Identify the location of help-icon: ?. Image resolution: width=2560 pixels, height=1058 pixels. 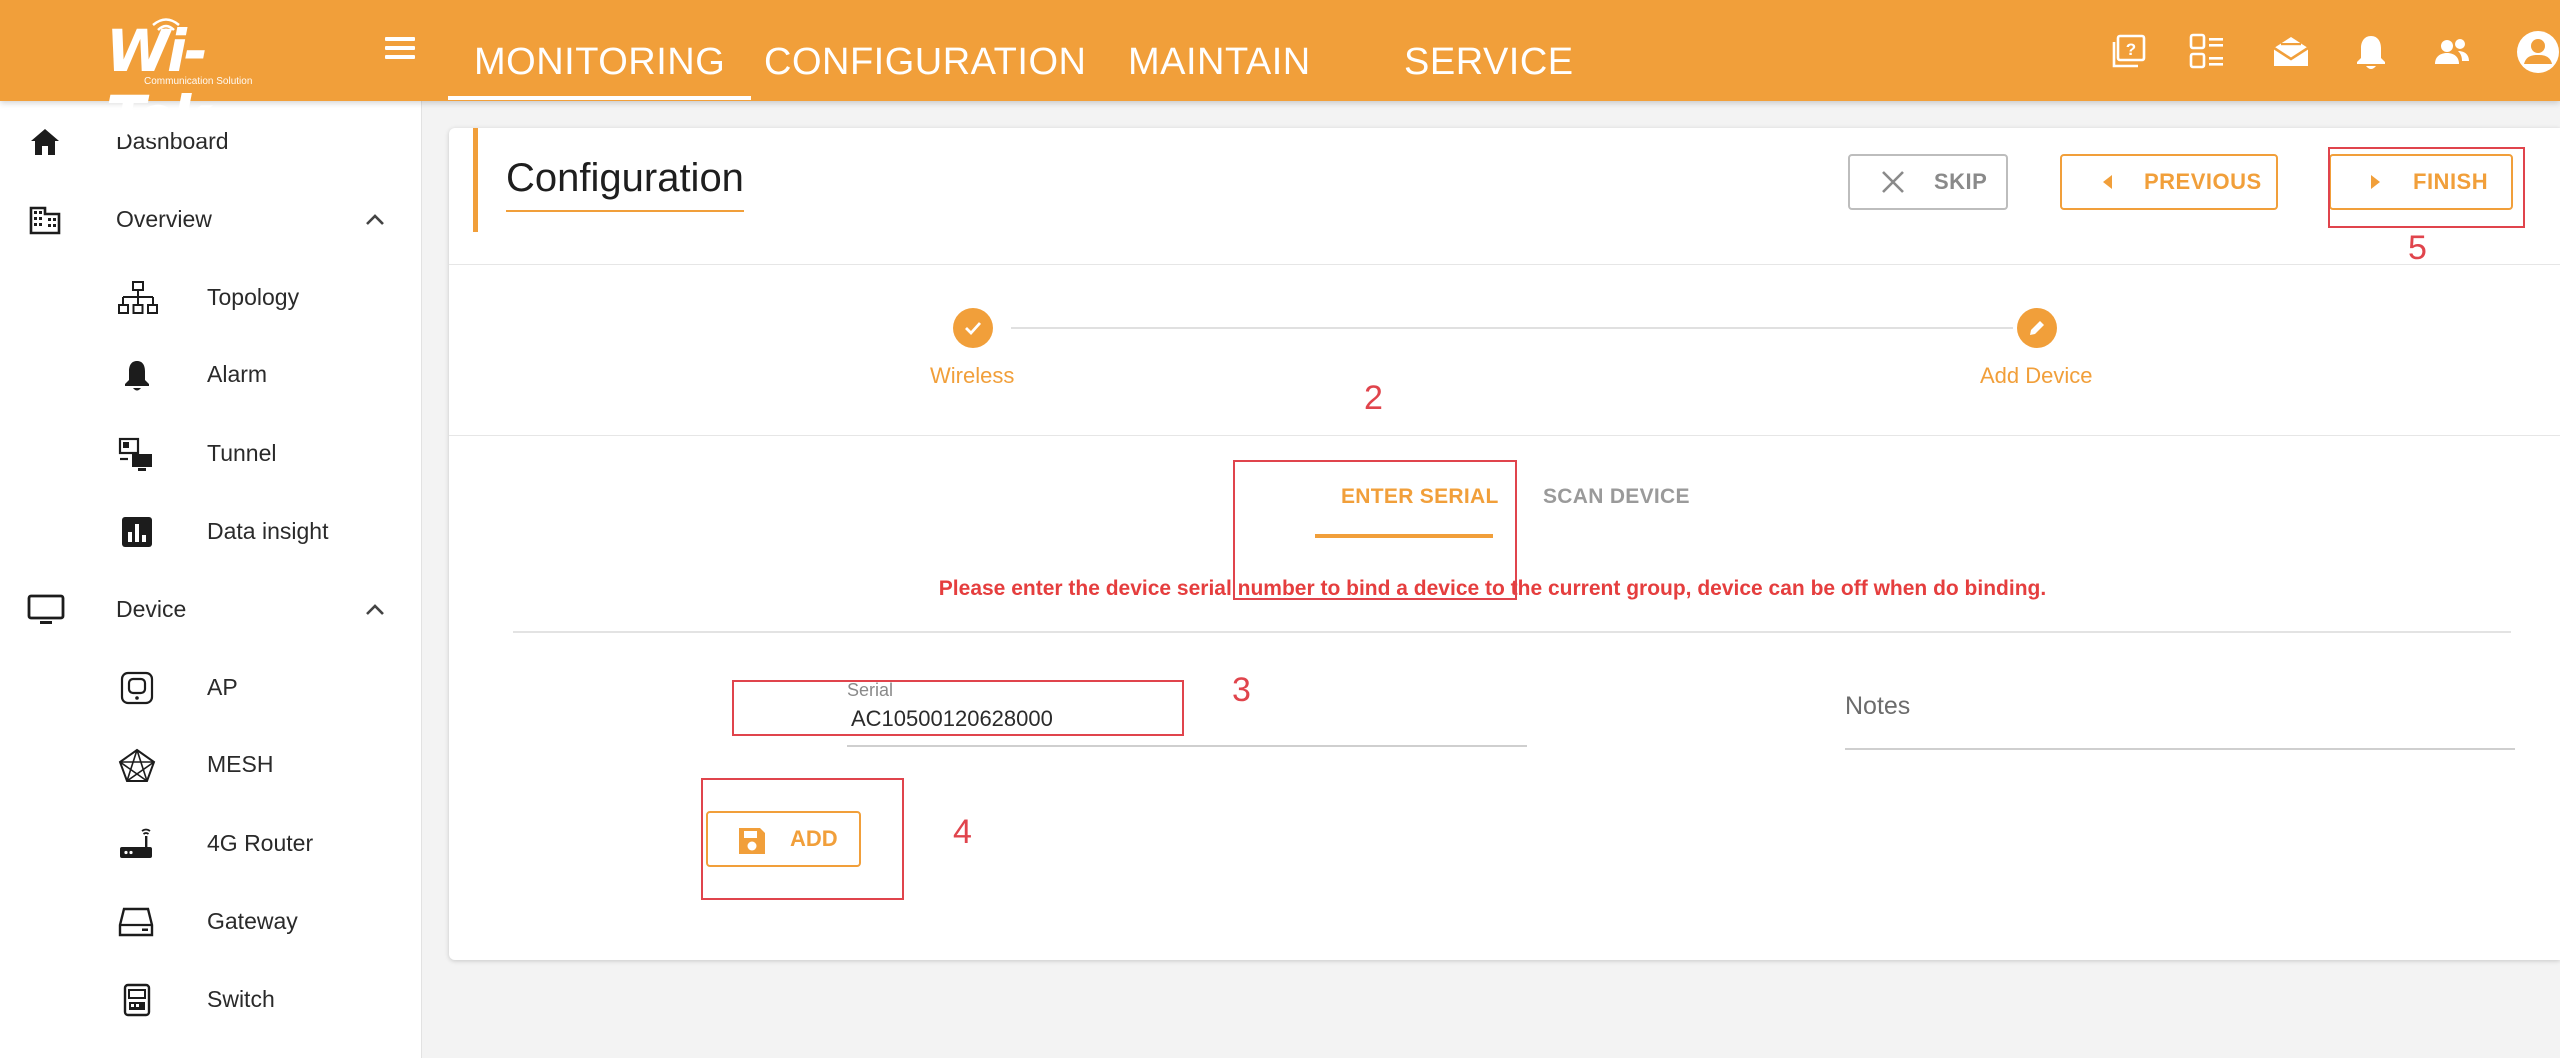
(2131, 52).